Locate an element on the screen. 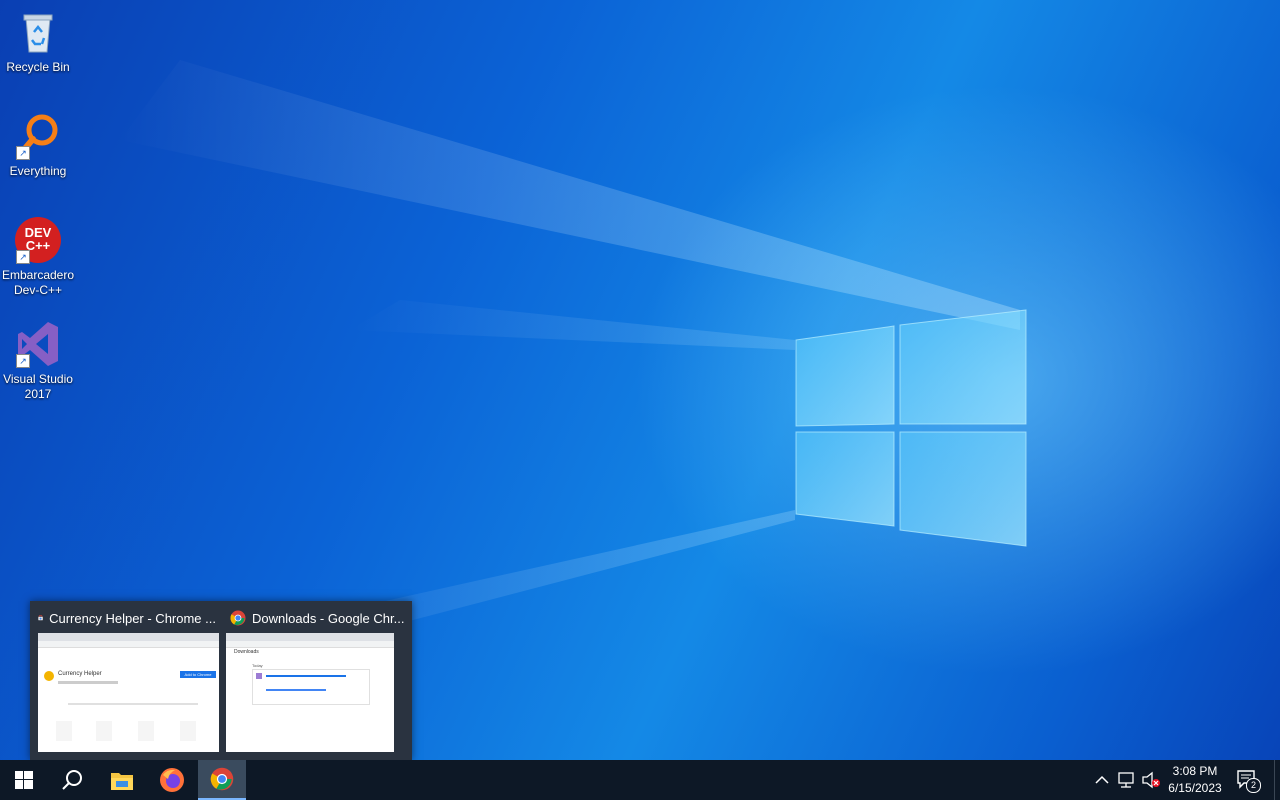  taskbar: 3:08 PM 6/15/2023 2 is located at coordinates (640, 780).